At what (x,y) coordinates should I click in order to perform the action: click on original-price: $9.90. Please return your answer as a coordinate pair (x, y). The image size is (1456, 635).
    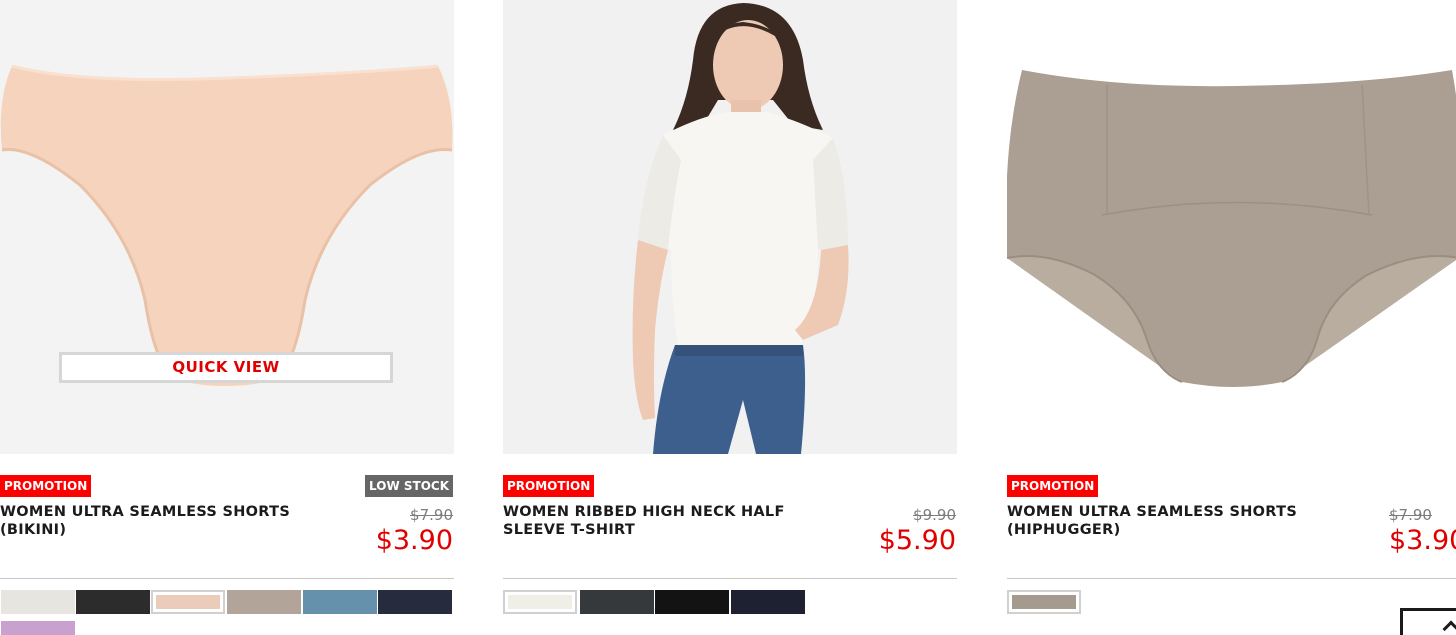
    Looking at the image, I should click on (934, 515).